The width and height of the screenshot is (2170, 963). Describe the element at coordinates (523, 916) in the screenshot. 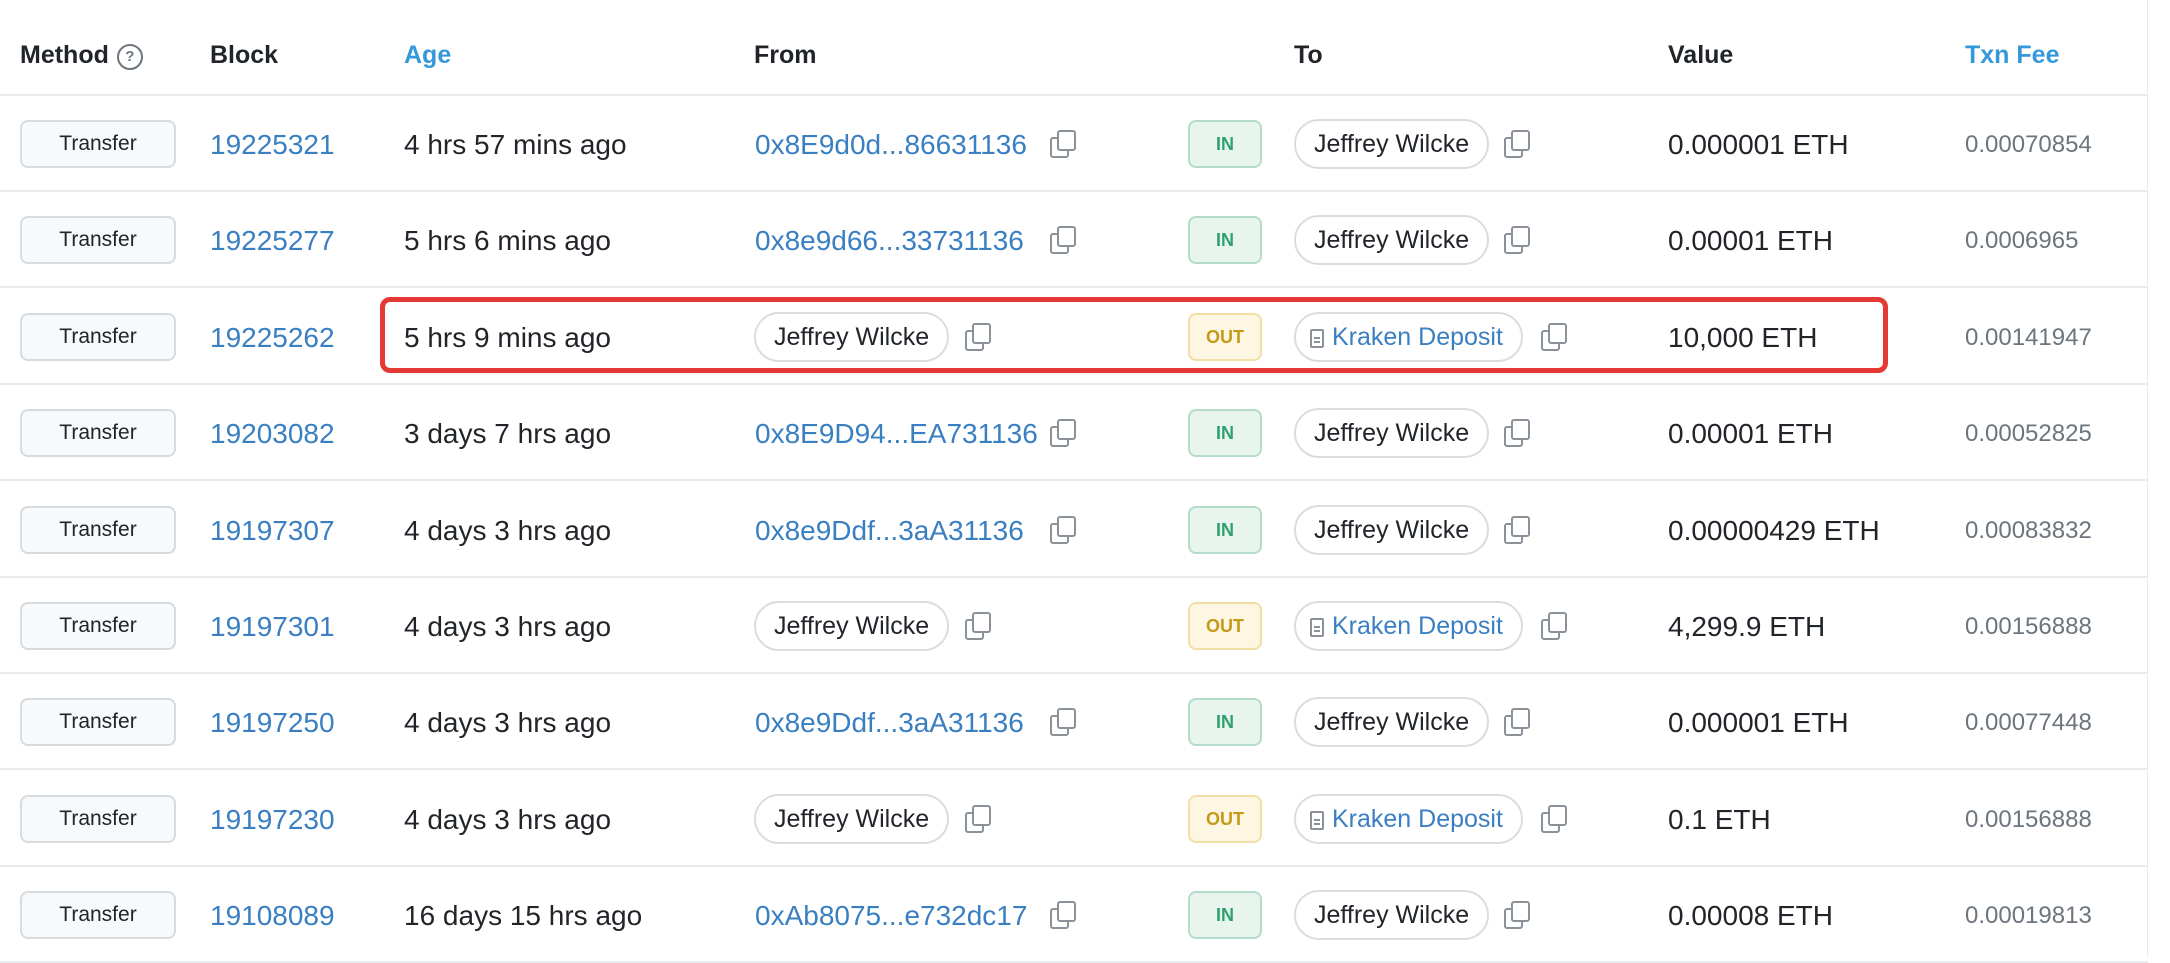

I see `age-text: 16 days 15 hrs ago` at that location.